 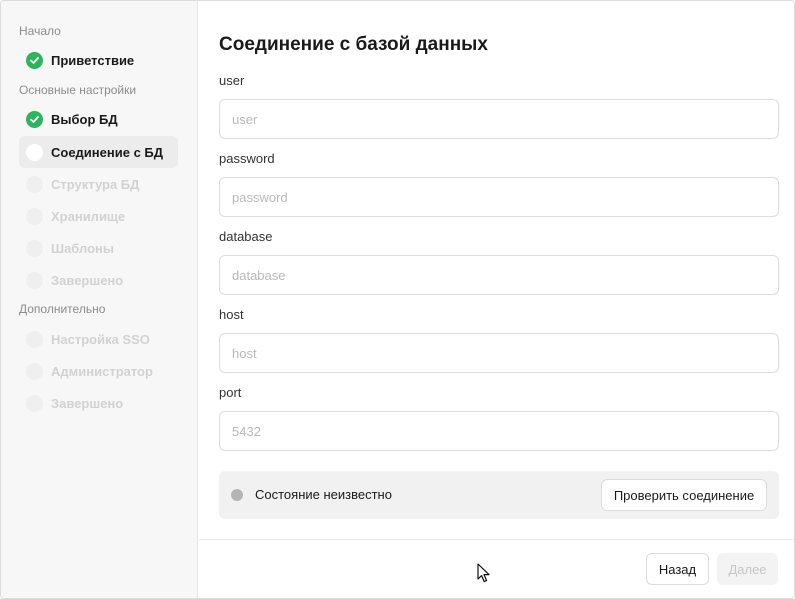 I want to click on sidebar-item-admin: Администратор, so click(x=98, y=371).